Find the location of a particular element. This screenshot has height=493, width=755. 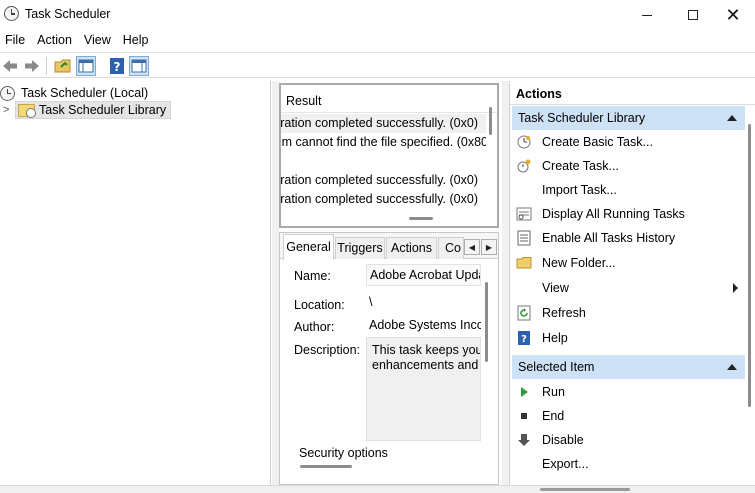

menu-bar: File Action View Help is located at coordinates (377, 40).